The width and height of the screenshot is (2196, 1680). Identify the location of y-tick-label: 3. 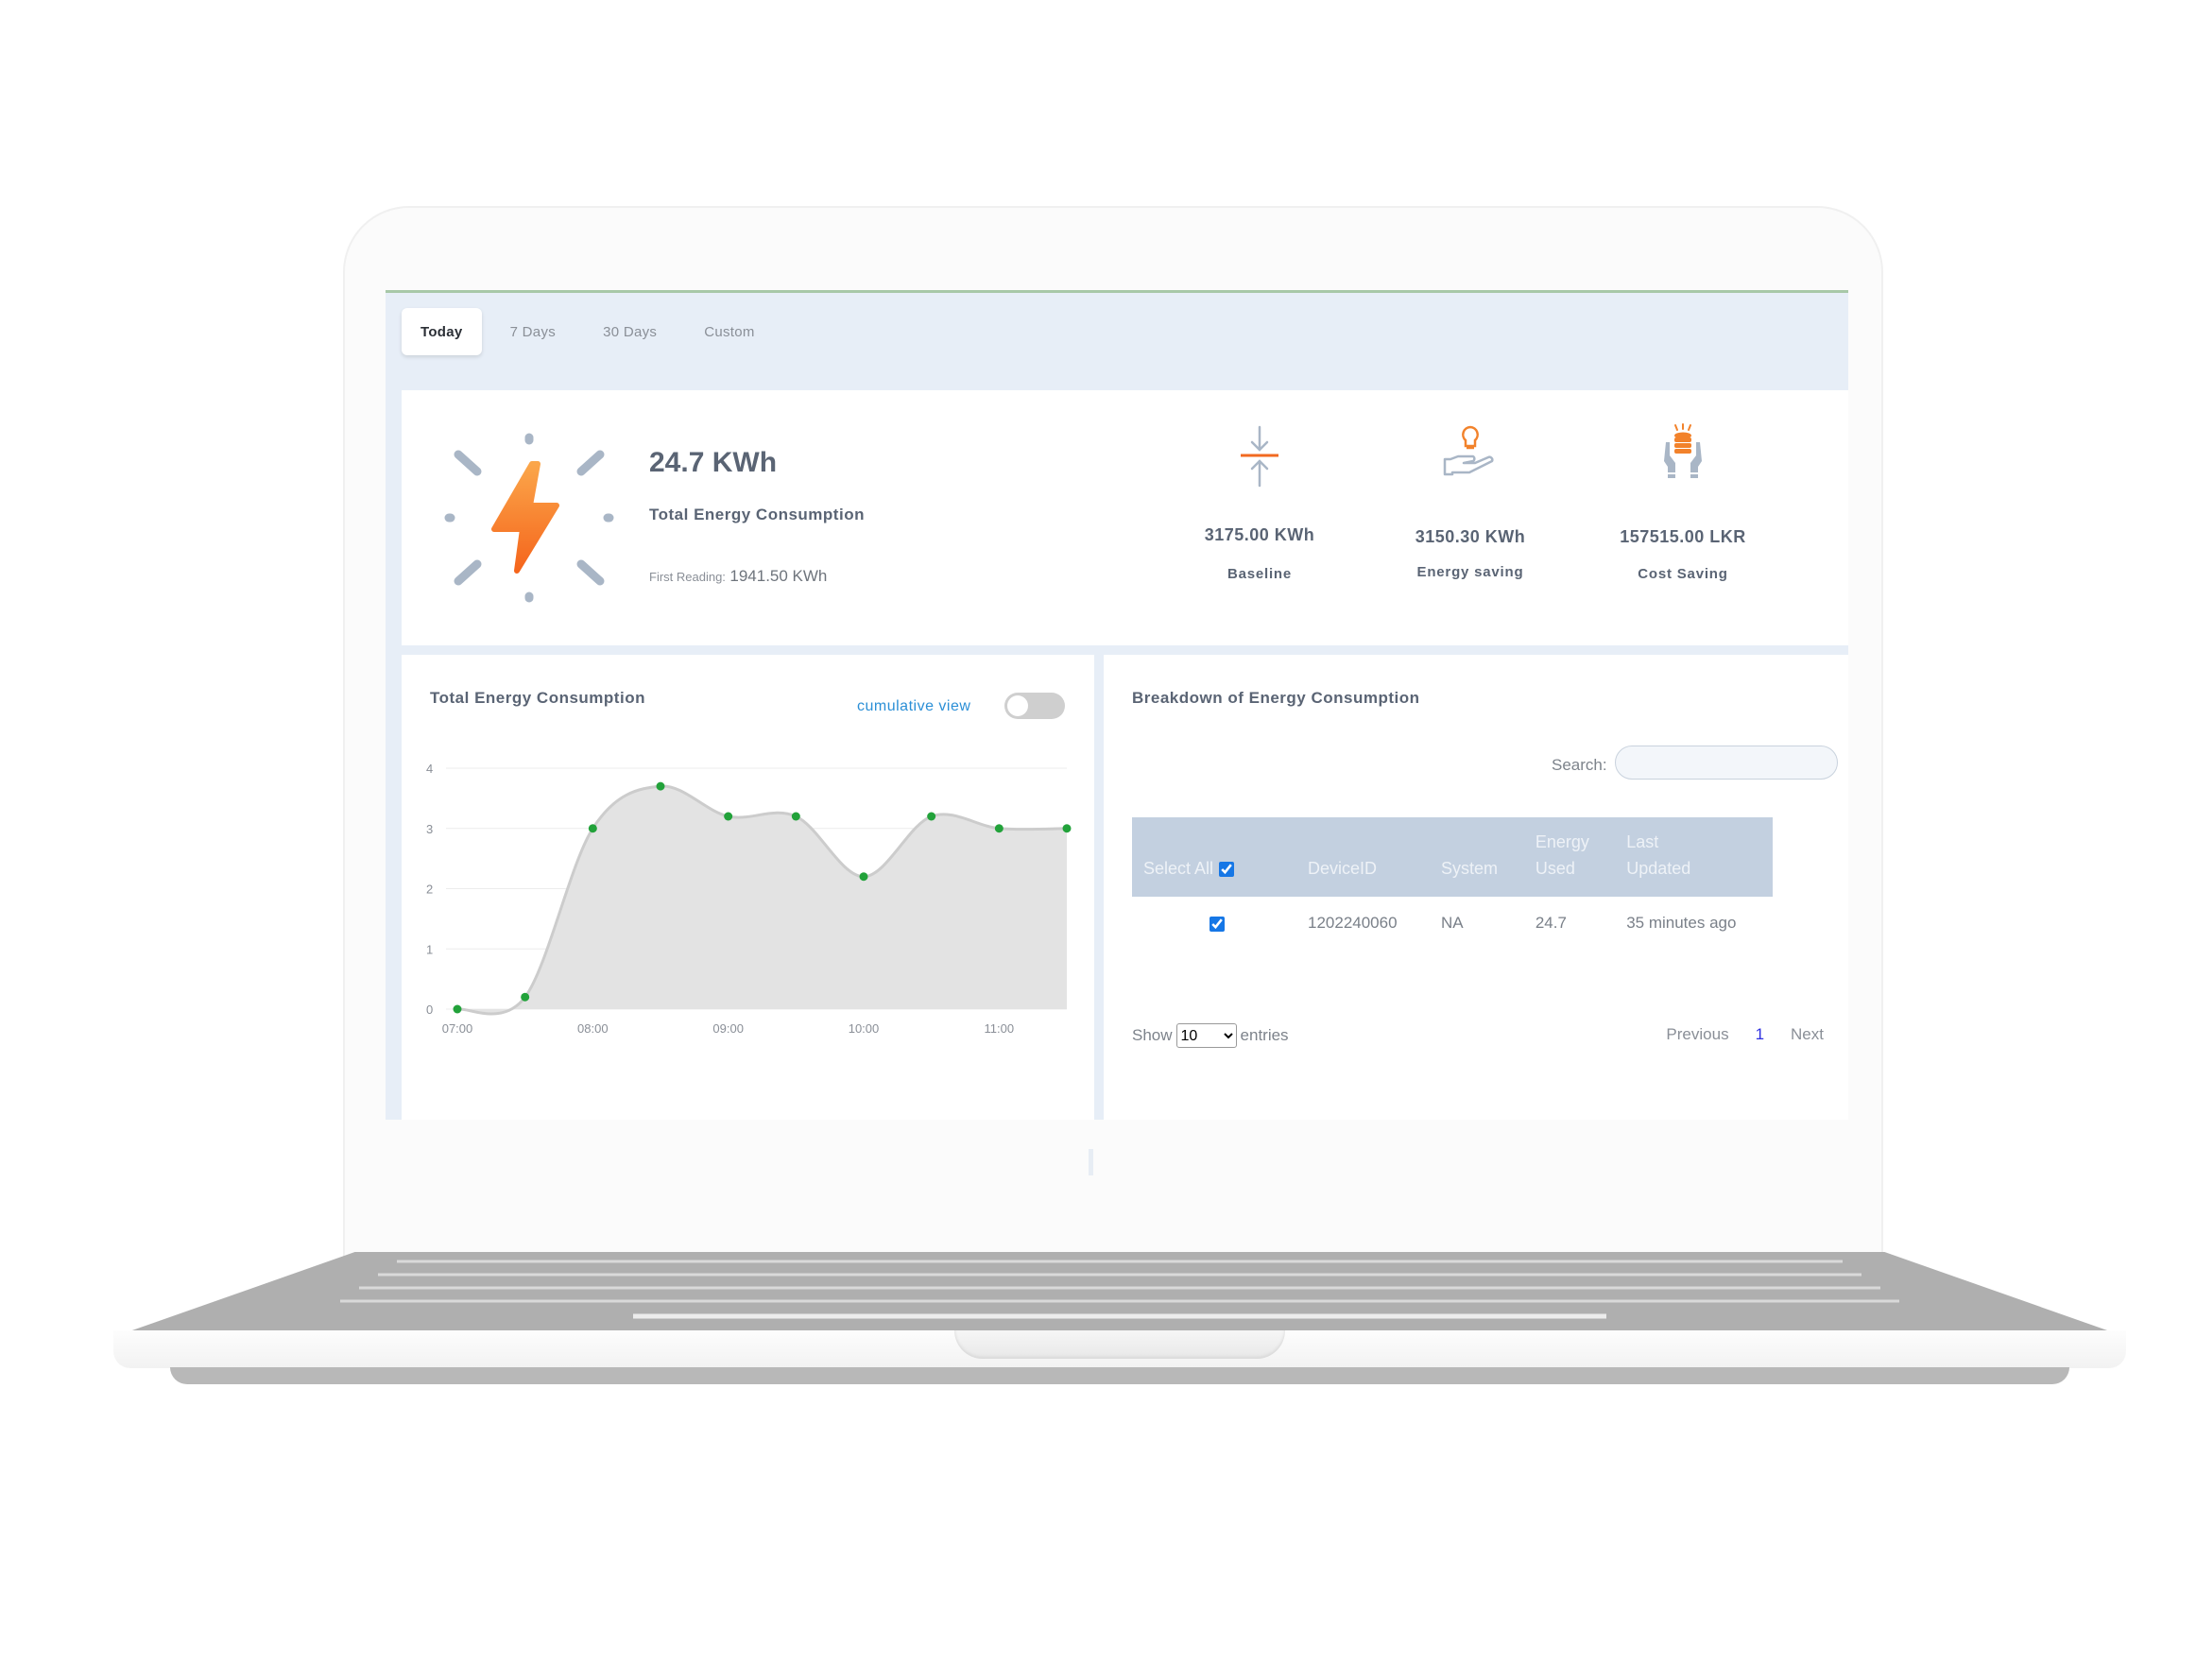
(429, 829).